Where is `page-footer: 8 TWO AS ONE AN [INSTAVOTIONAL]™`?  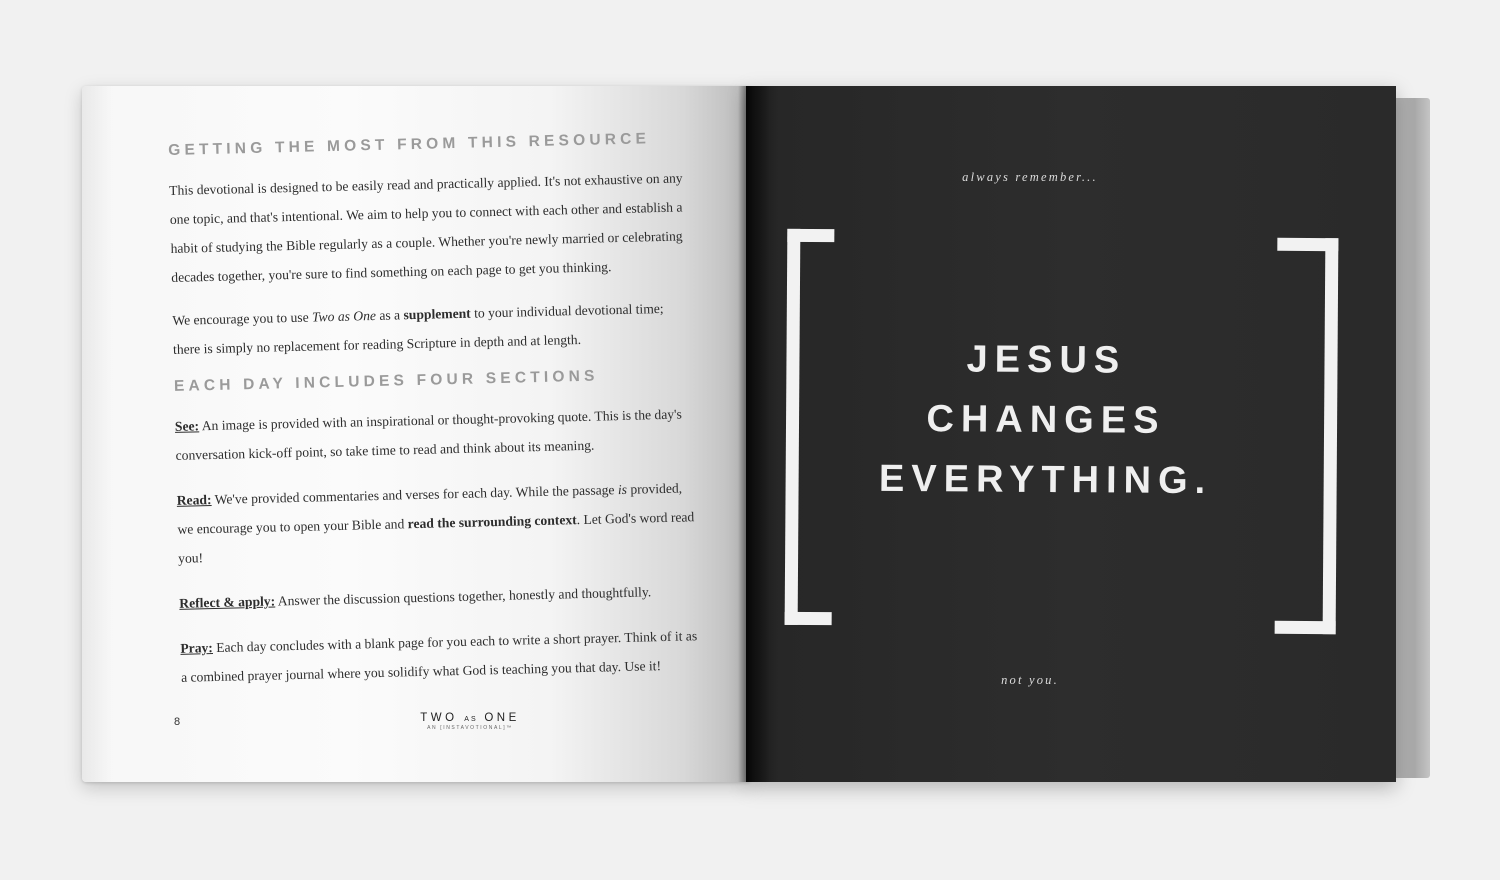 page-footer: 8 TWO AS ONE AN [INSTAVOTIONAL]™ is located at coordinates (434, 725).